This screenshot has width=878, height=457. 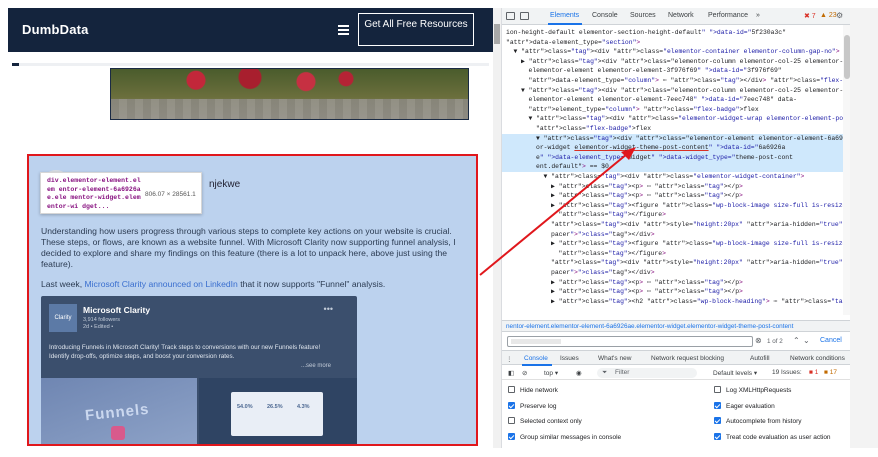 I want to click on issues-count: 19 Issues:, so click(x=787, y=372).